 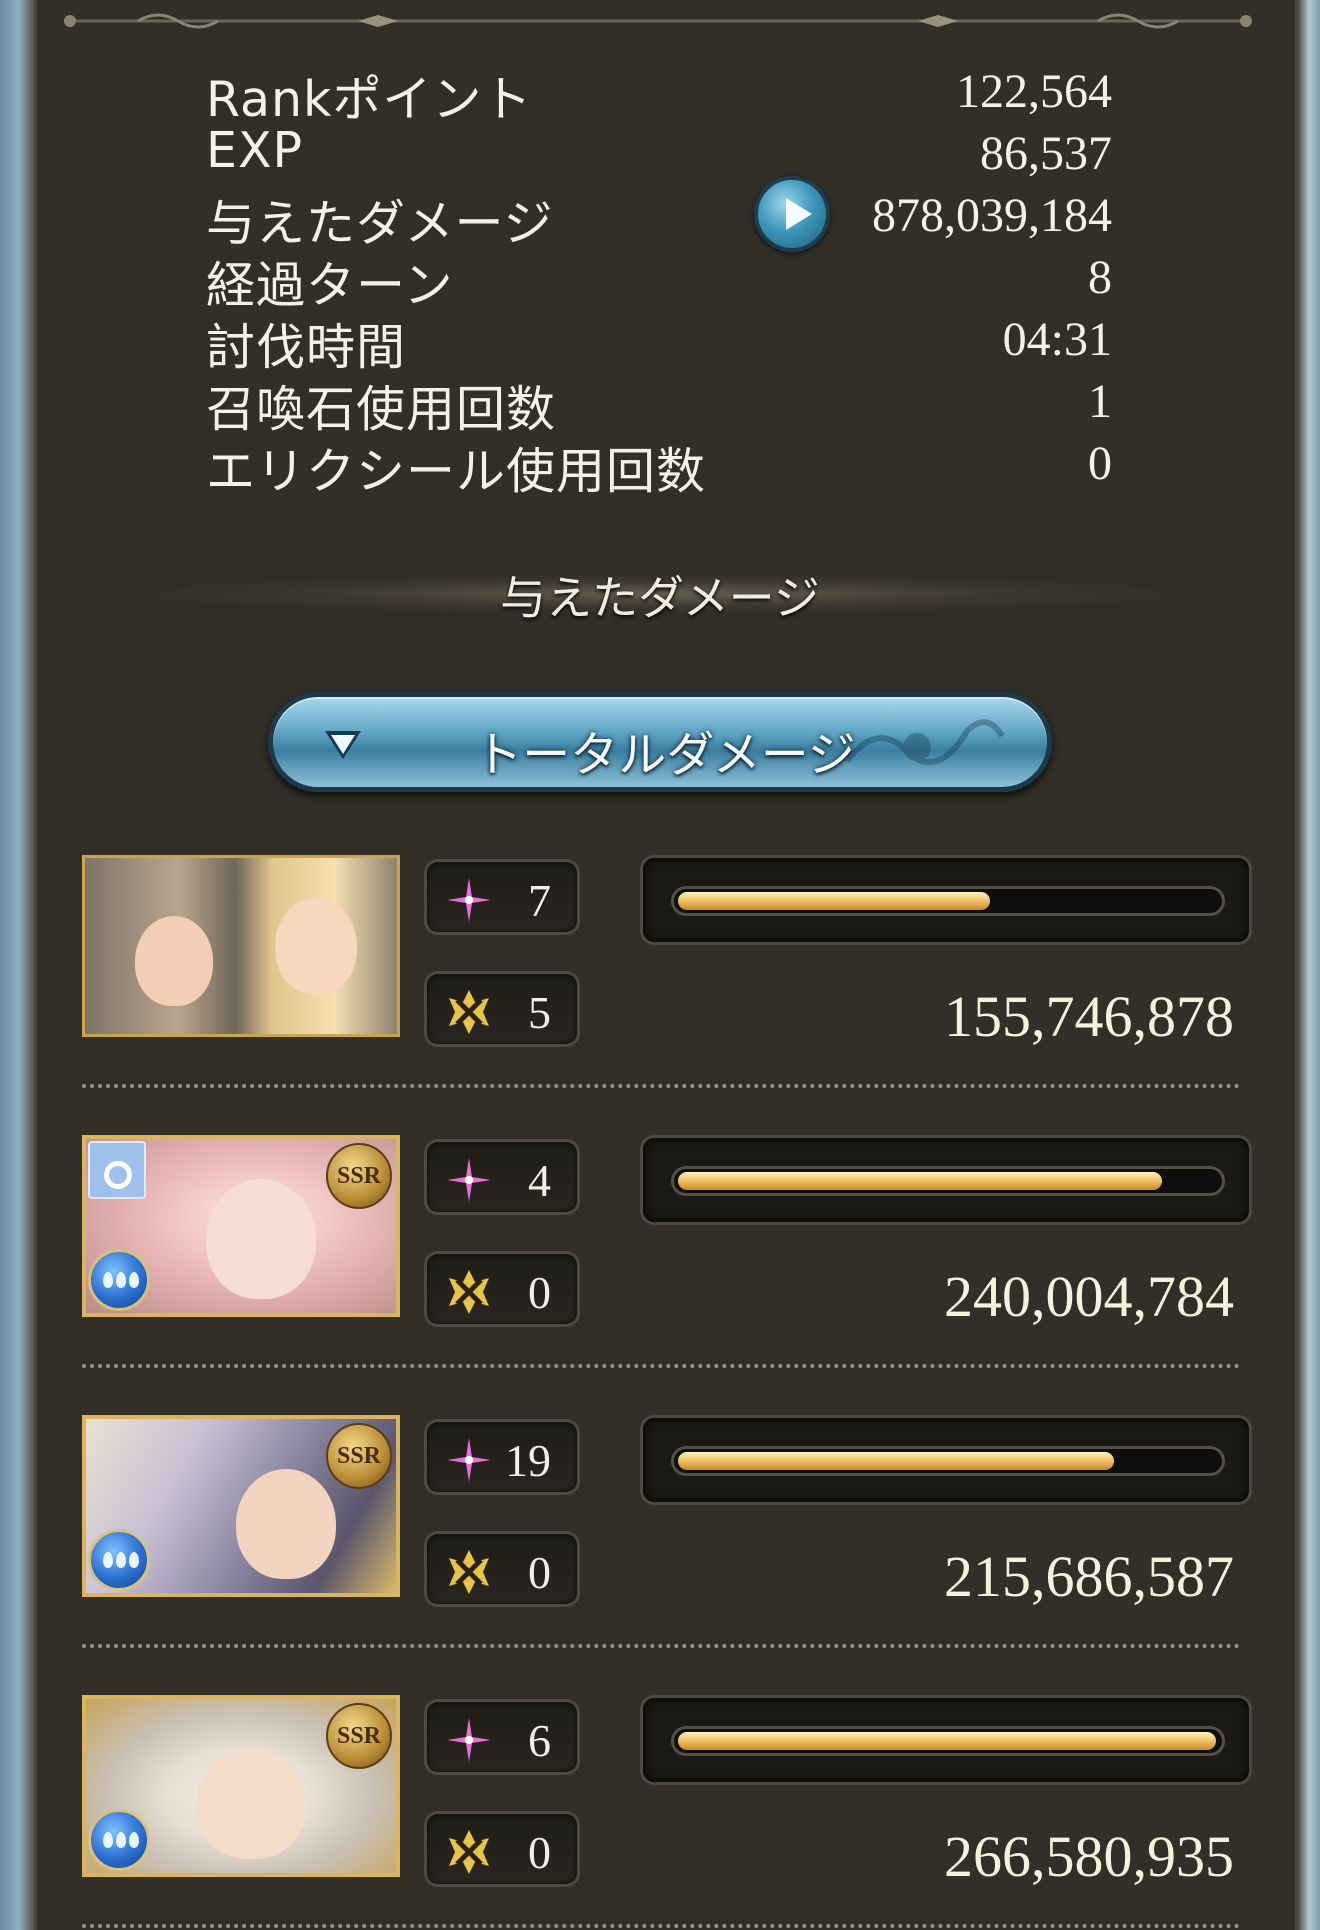 I want to click on right-frame-edge, so click(x=1309, y=965).